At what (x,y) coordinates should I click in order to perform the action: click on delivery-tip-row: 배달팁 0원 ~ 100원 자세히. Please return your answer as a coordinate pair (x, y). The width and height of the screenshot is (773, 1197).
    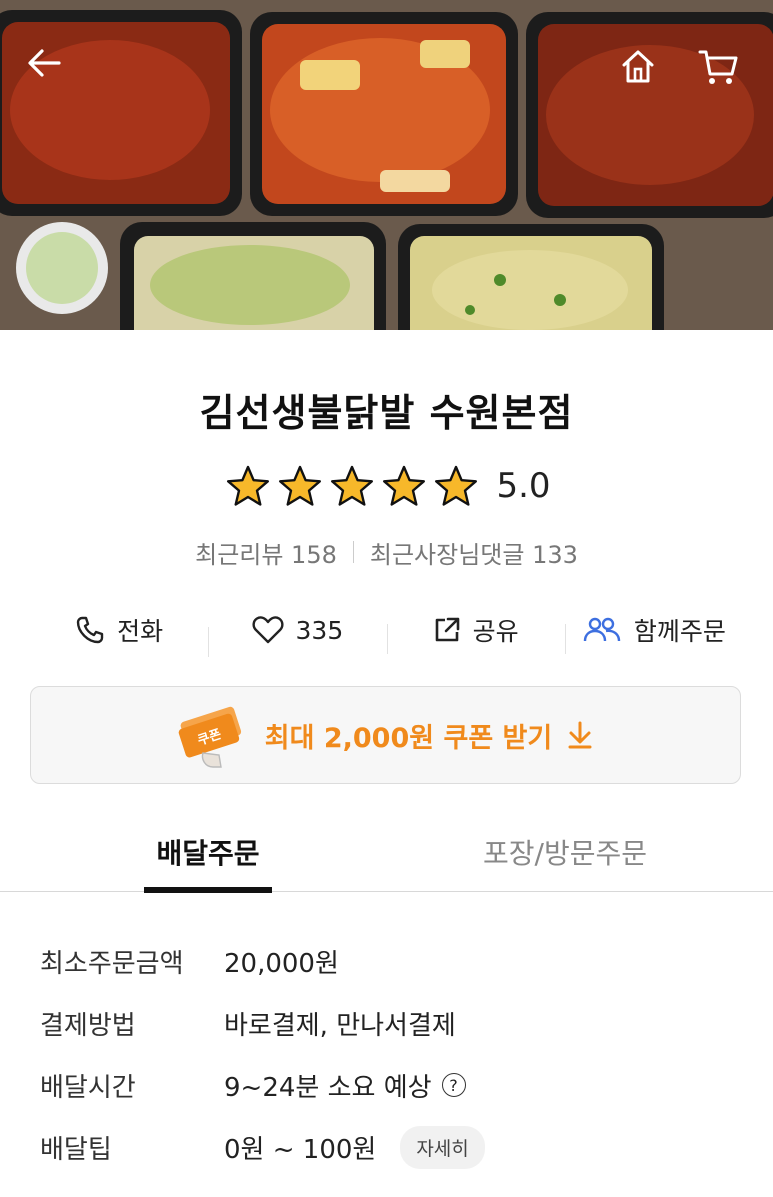
    Looking at the image, I should click on (390, 1147).